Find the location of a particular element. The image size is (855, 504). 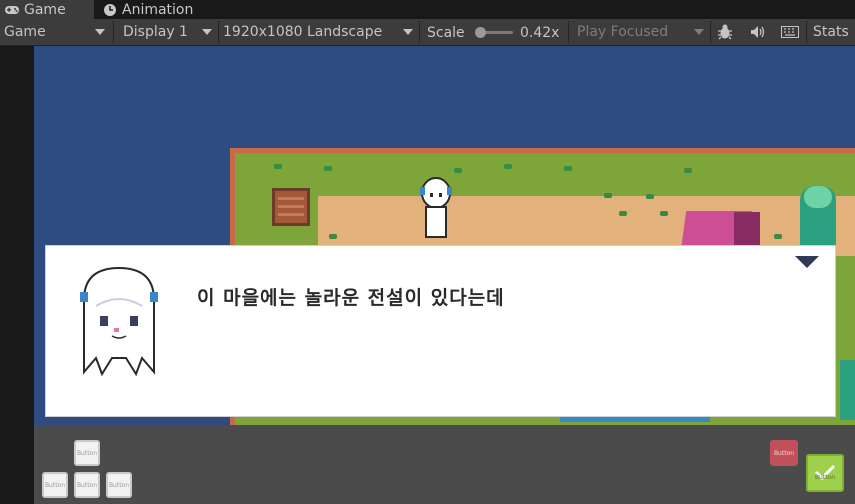

confirm-button: Button is located at coordinates (825, 473).